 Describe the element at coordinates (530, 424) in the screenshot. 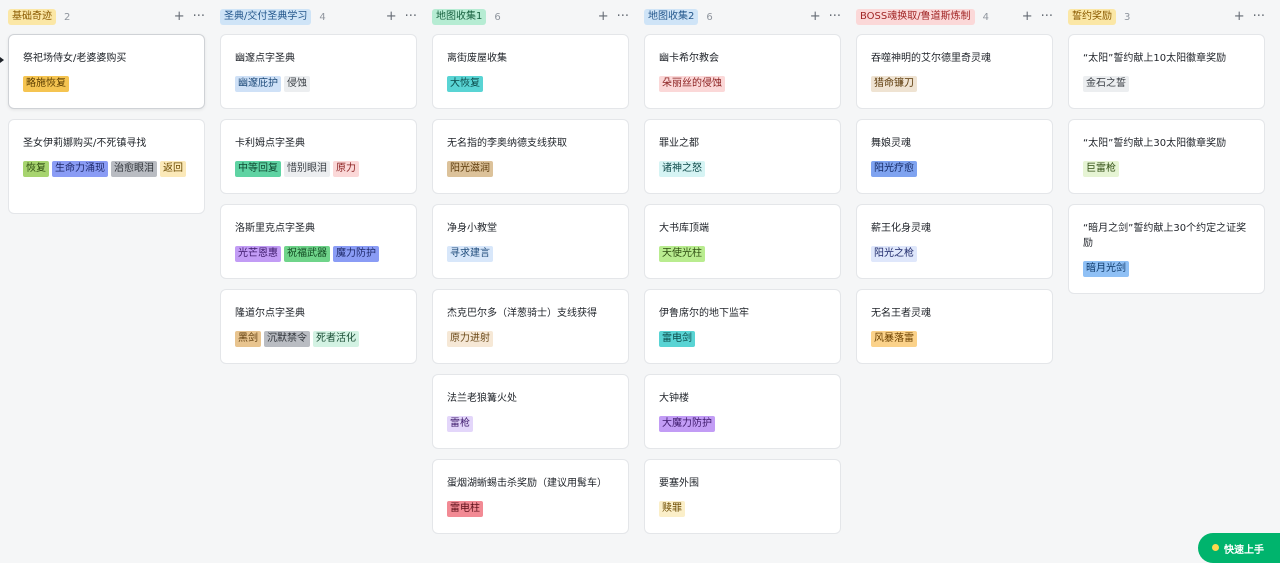

I see `card-tags: 雷枪` at that location.